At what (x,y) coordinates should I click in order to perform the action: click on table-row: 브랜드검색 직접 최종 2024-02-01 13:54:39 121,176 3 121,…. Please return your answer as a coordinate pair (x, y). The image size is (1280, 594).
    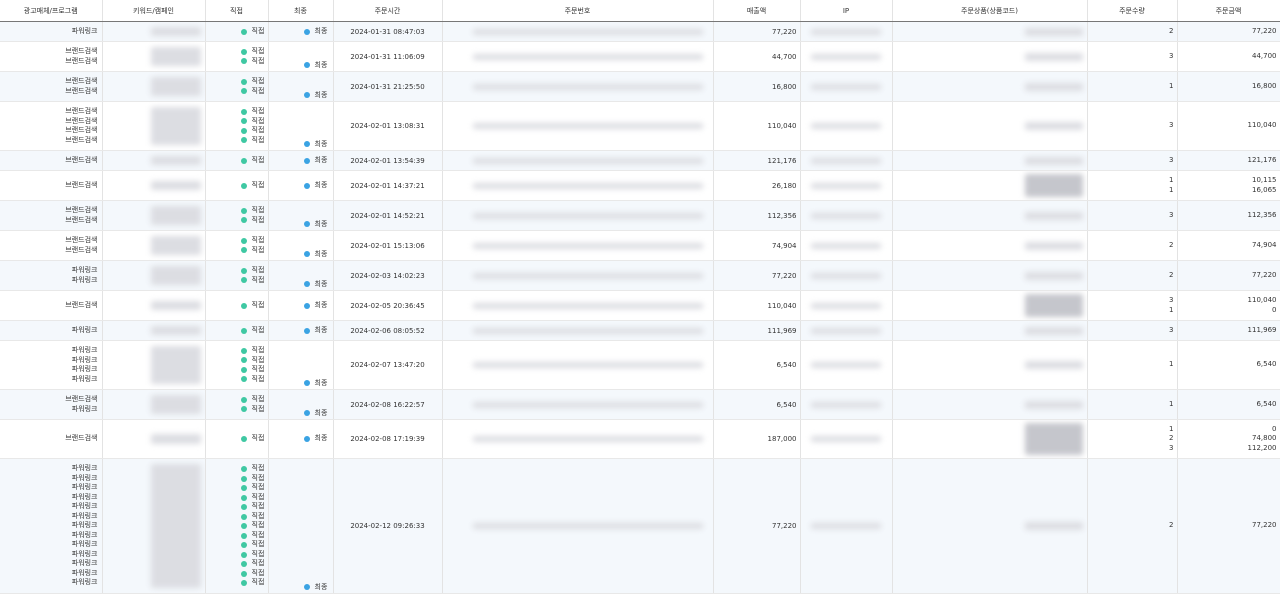
    Looking at the image, I should click on (640, 160).